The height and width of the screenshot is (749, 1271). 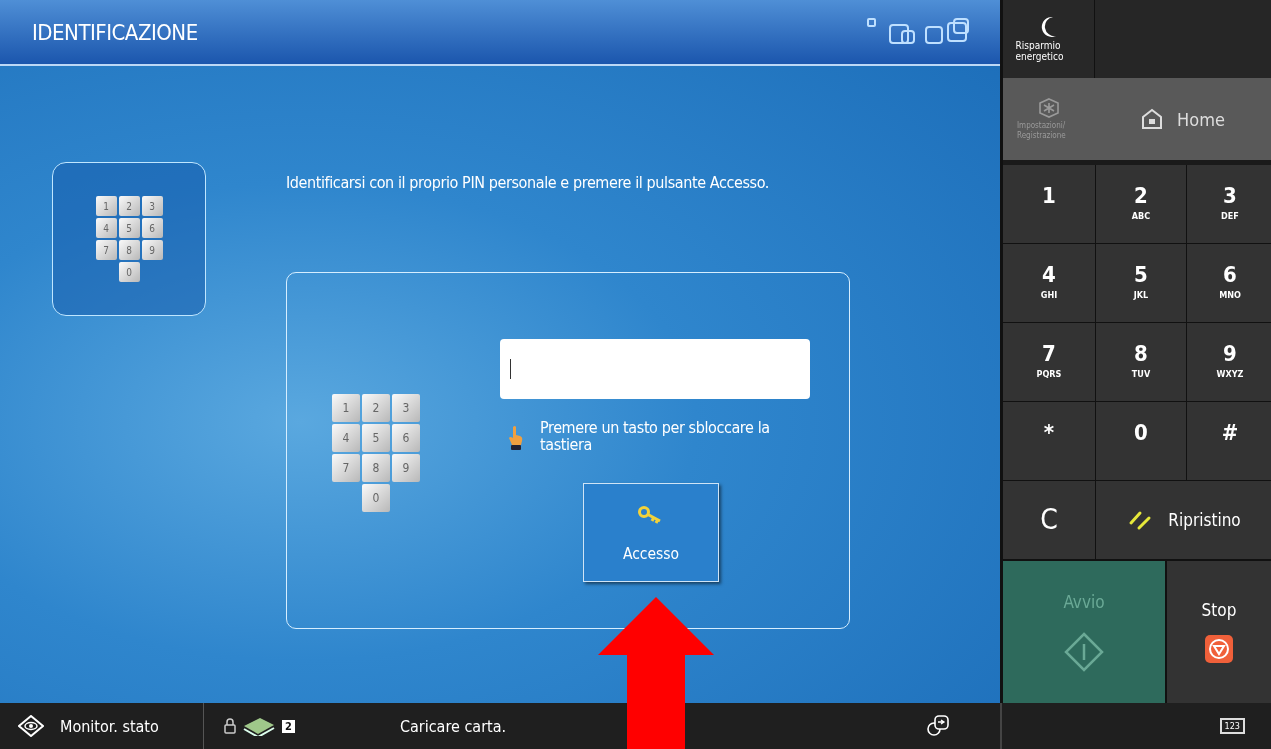 I want to click on reset-button: Ripristino, so click(x=1183, y=520).